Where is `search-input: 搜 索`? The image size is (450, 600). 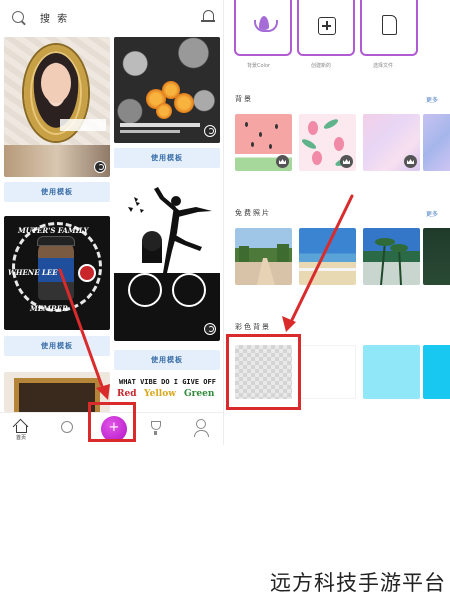
search-input: 搜 索 is located at coordinates (54, 17).